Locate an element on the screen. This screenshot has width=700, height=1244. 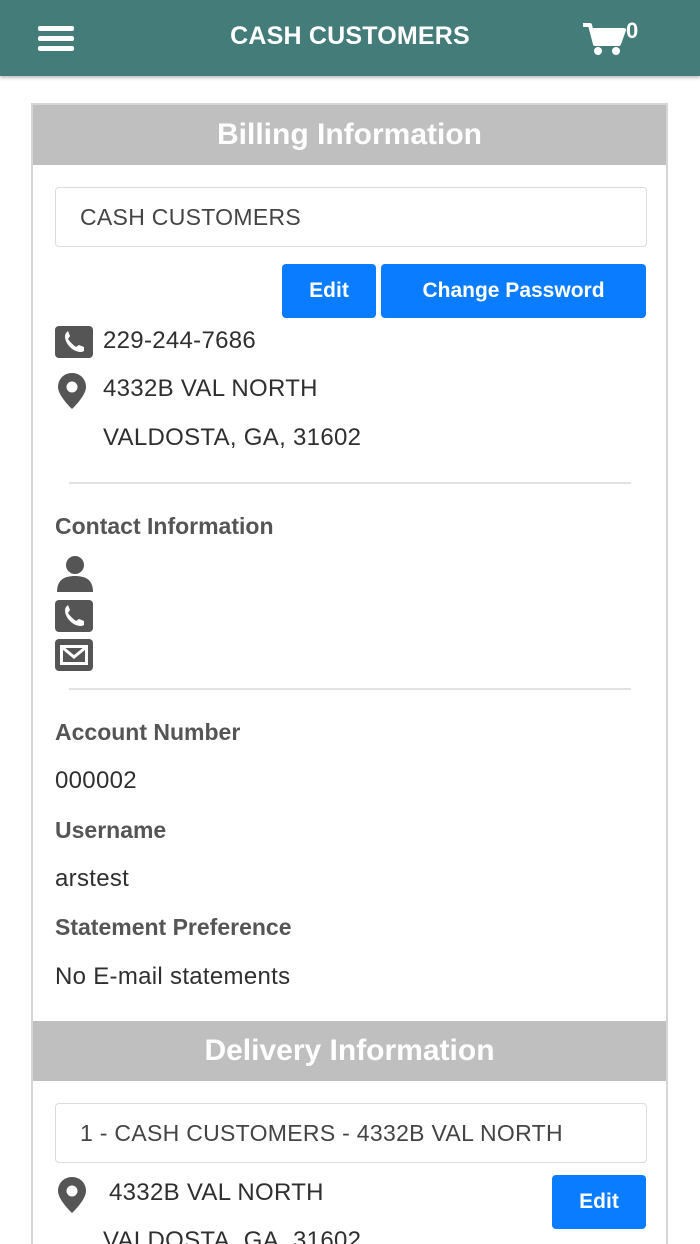
delivery-edit-button: Edit is located at coordinates (599, 1202).